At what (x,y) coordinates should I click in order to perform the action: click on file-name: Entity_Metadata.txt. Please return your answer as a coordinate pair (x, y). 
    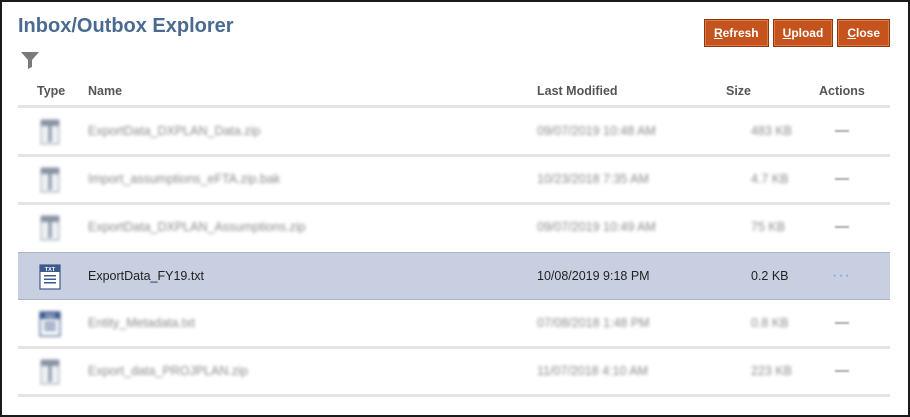
    Looking at the image, I should click on (141, 323).